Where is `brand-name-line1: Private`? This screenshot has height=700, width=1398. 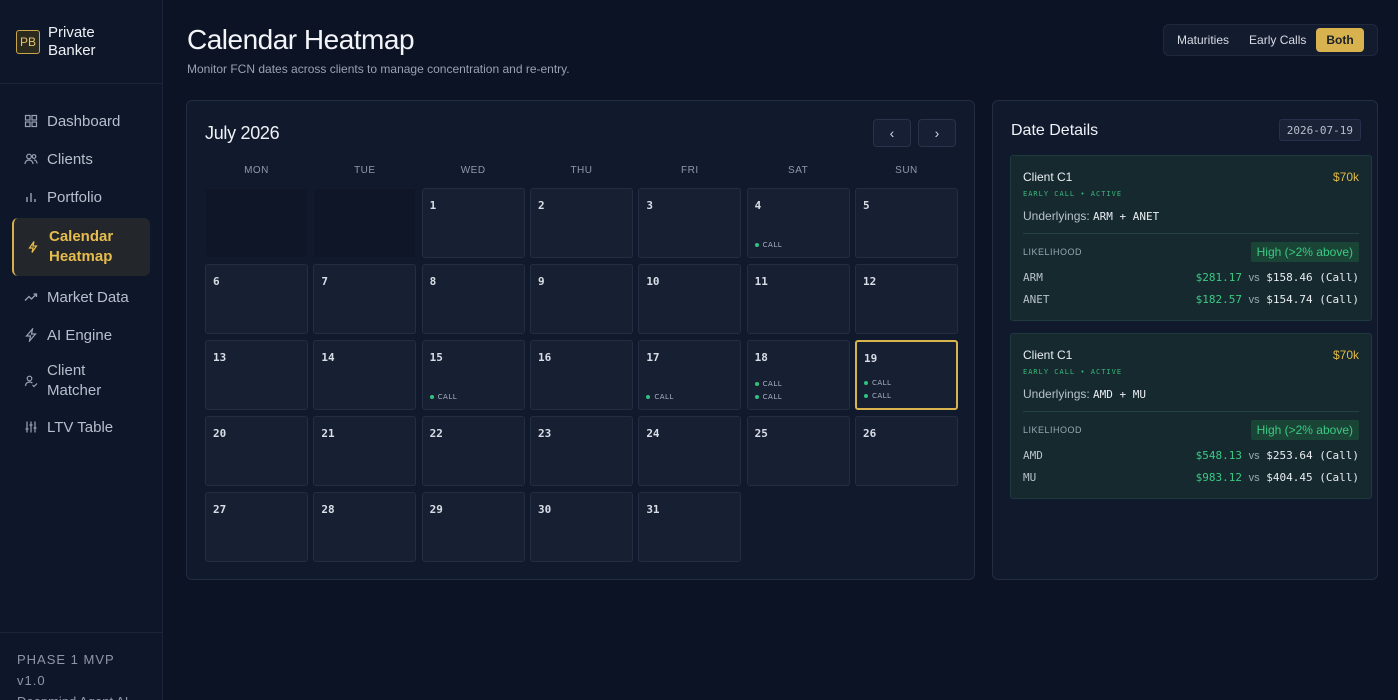
brand-name-line1: Private is located at coordinates (71, 32).